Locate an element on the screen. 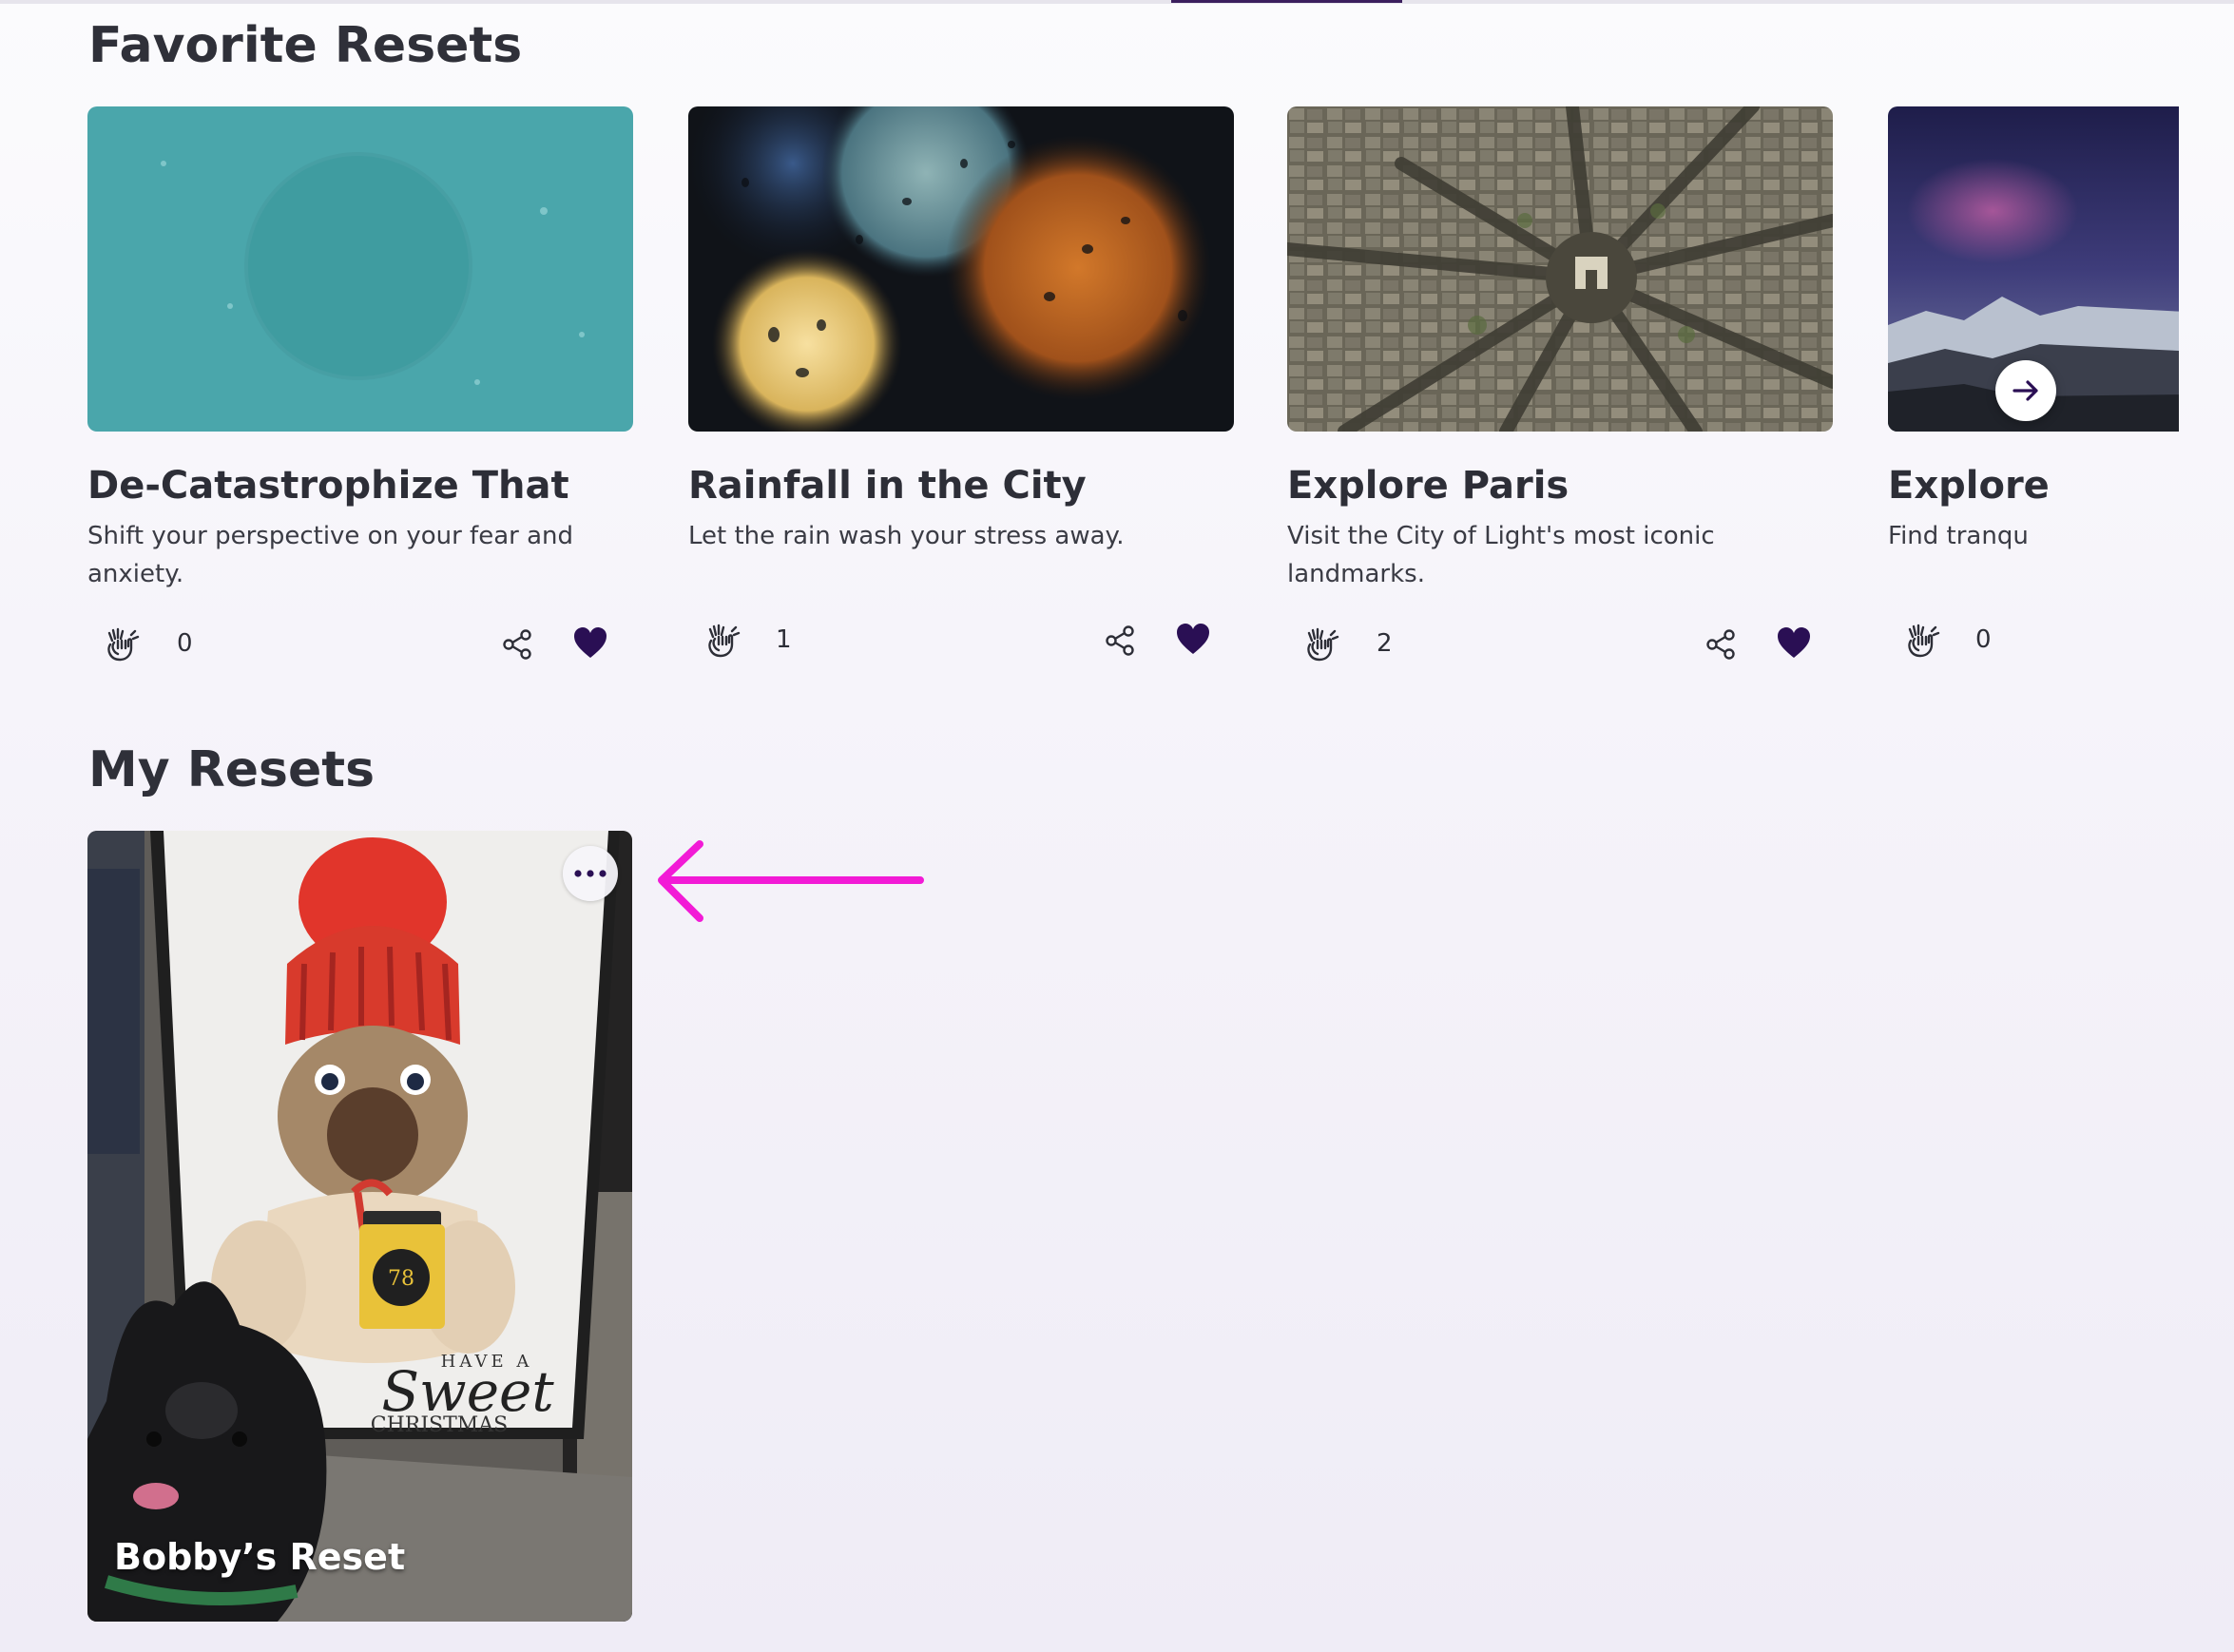 This screenshot has height=1652, width=2234. reset-card-title: De-Catastrophize That is located at coordinates (328, 486).